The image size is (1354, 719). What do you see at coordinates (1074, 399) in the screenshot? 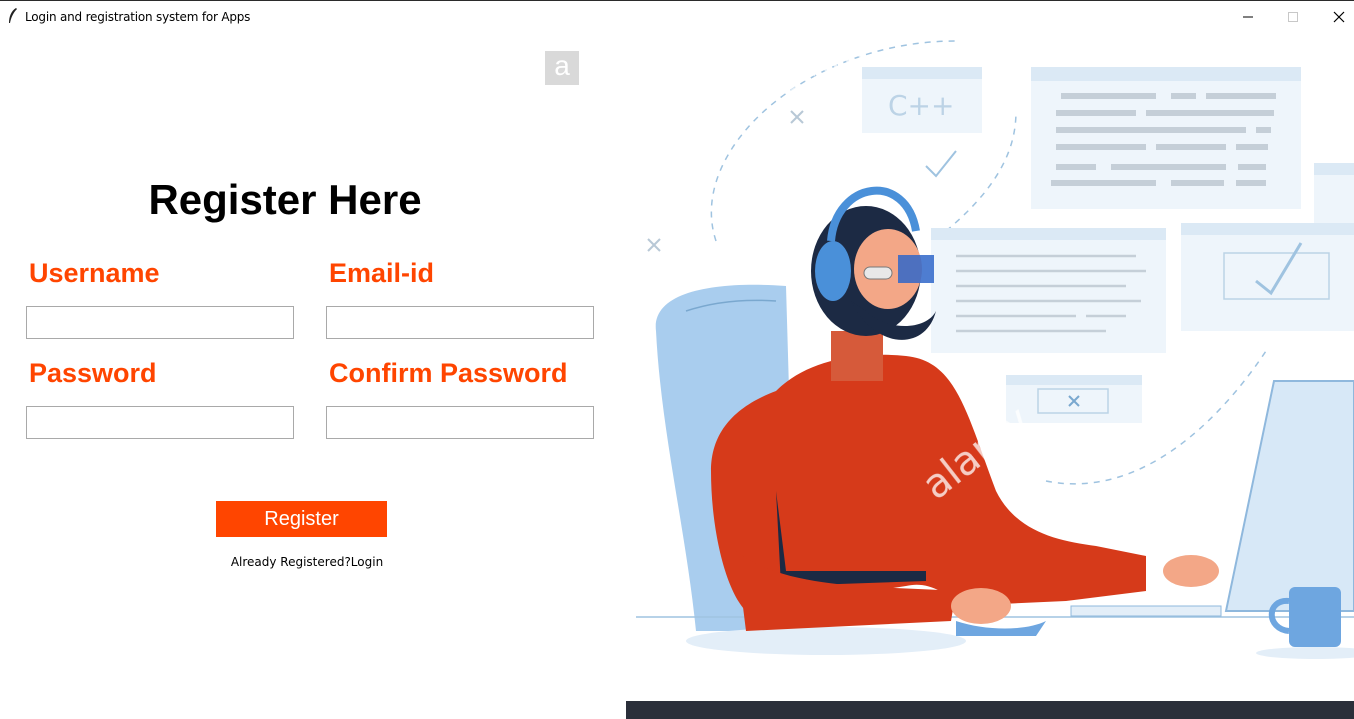
I see `close-card` at bounding box center [1074, 399].